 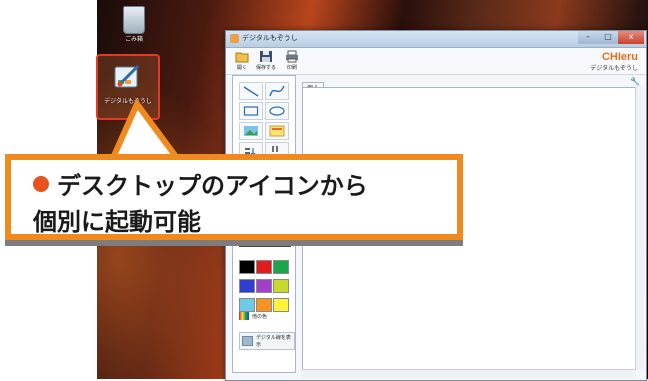 I want to click on callout-line-1-text: デスクトップのアイコンから, so click(x=212, y=186).